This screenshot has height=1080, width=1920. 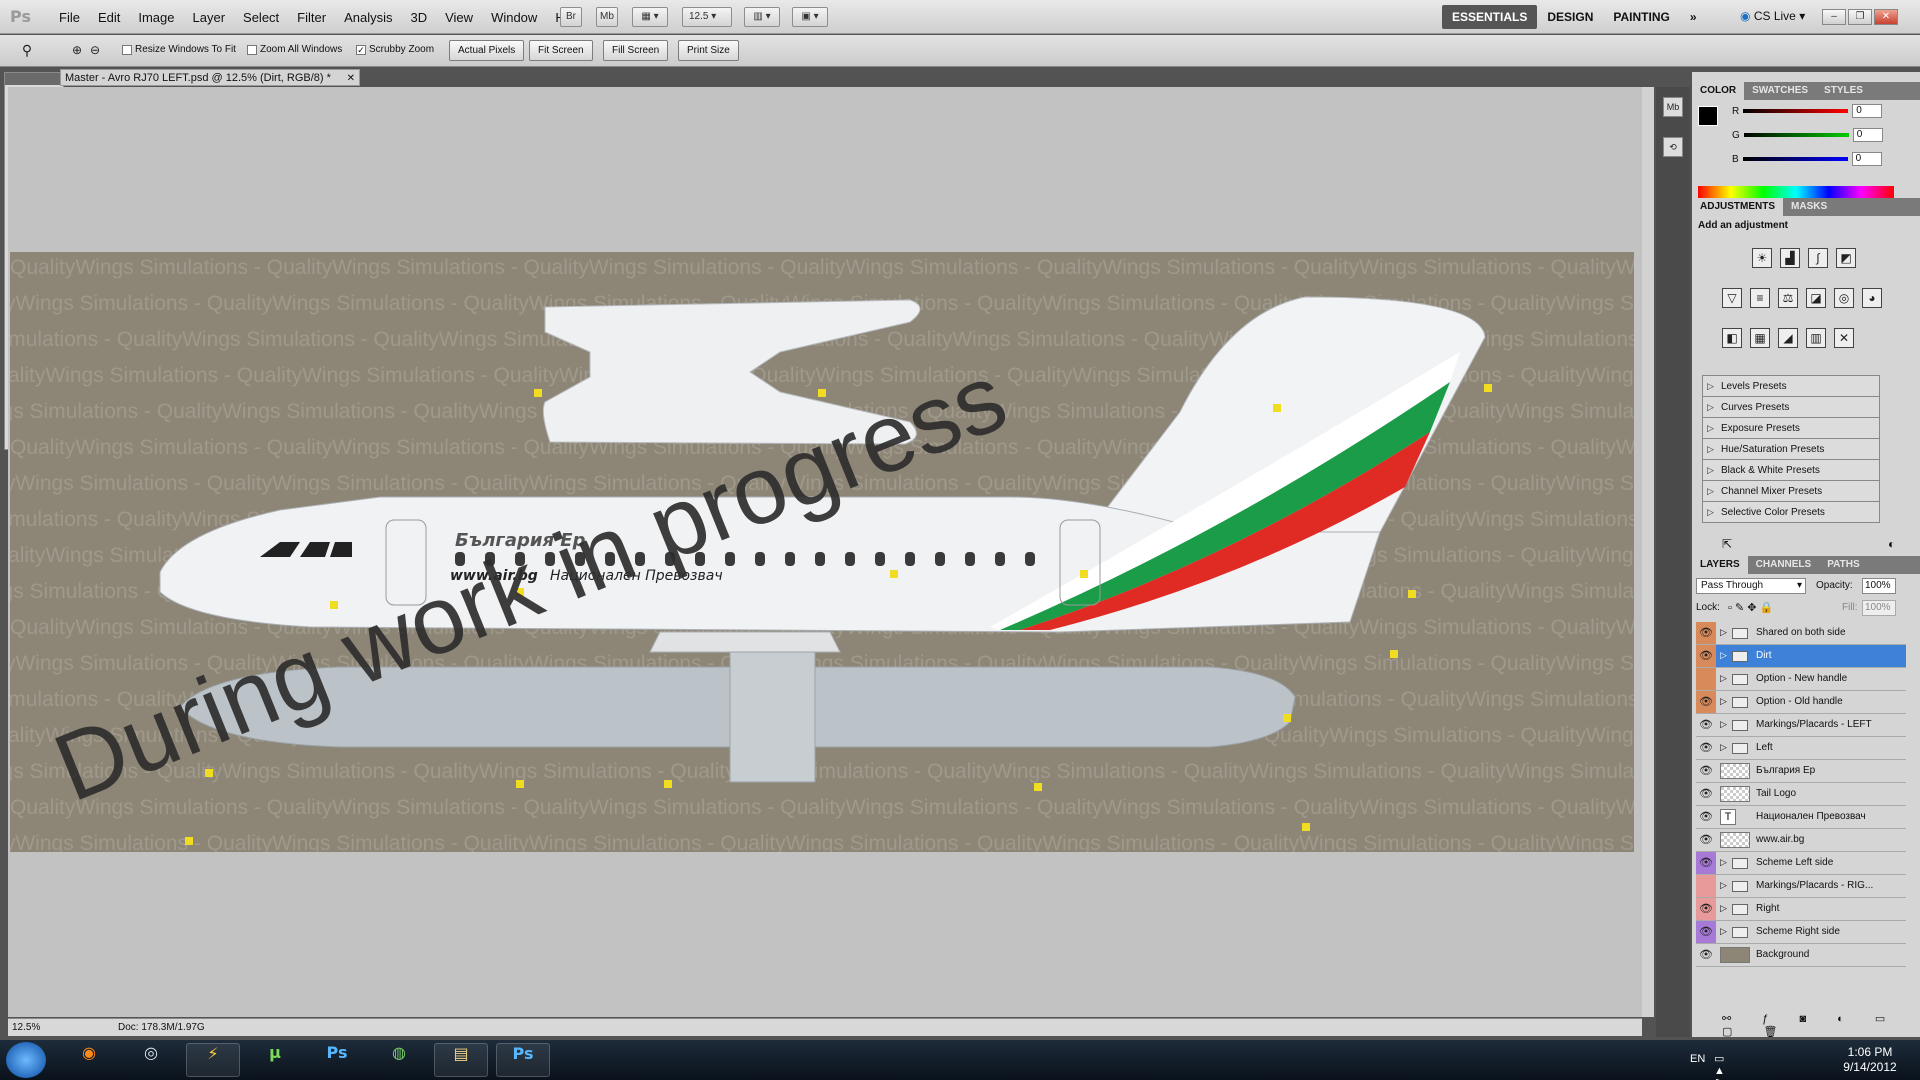 What do you see at coordinates (1788, 338) in the screenshot?
I see `threshold-icon: ◢` at bounding box center [1788, 338].